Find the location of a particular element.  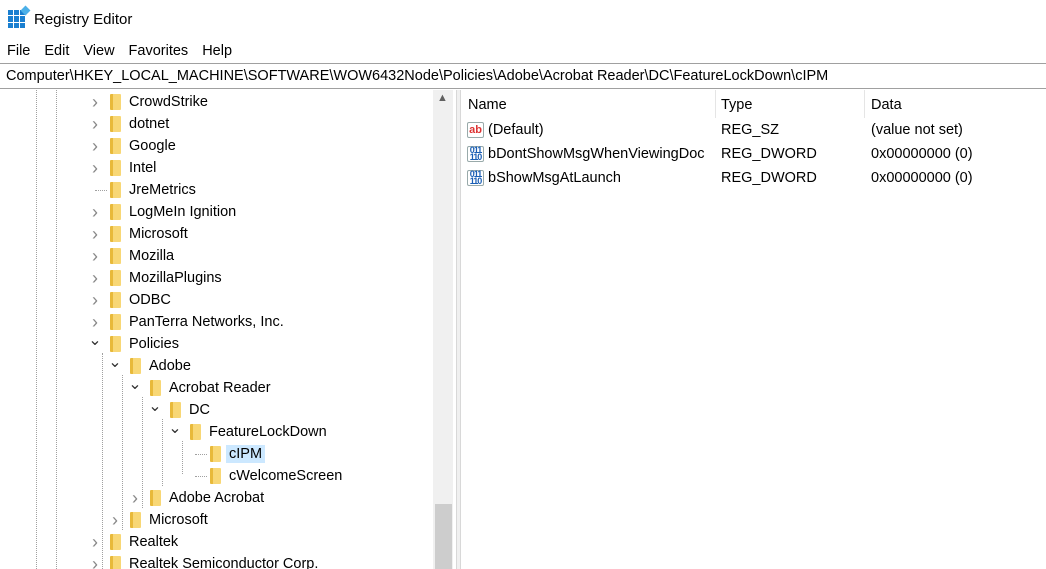

menu-edit: Edit is located at coordinates (56, 51).